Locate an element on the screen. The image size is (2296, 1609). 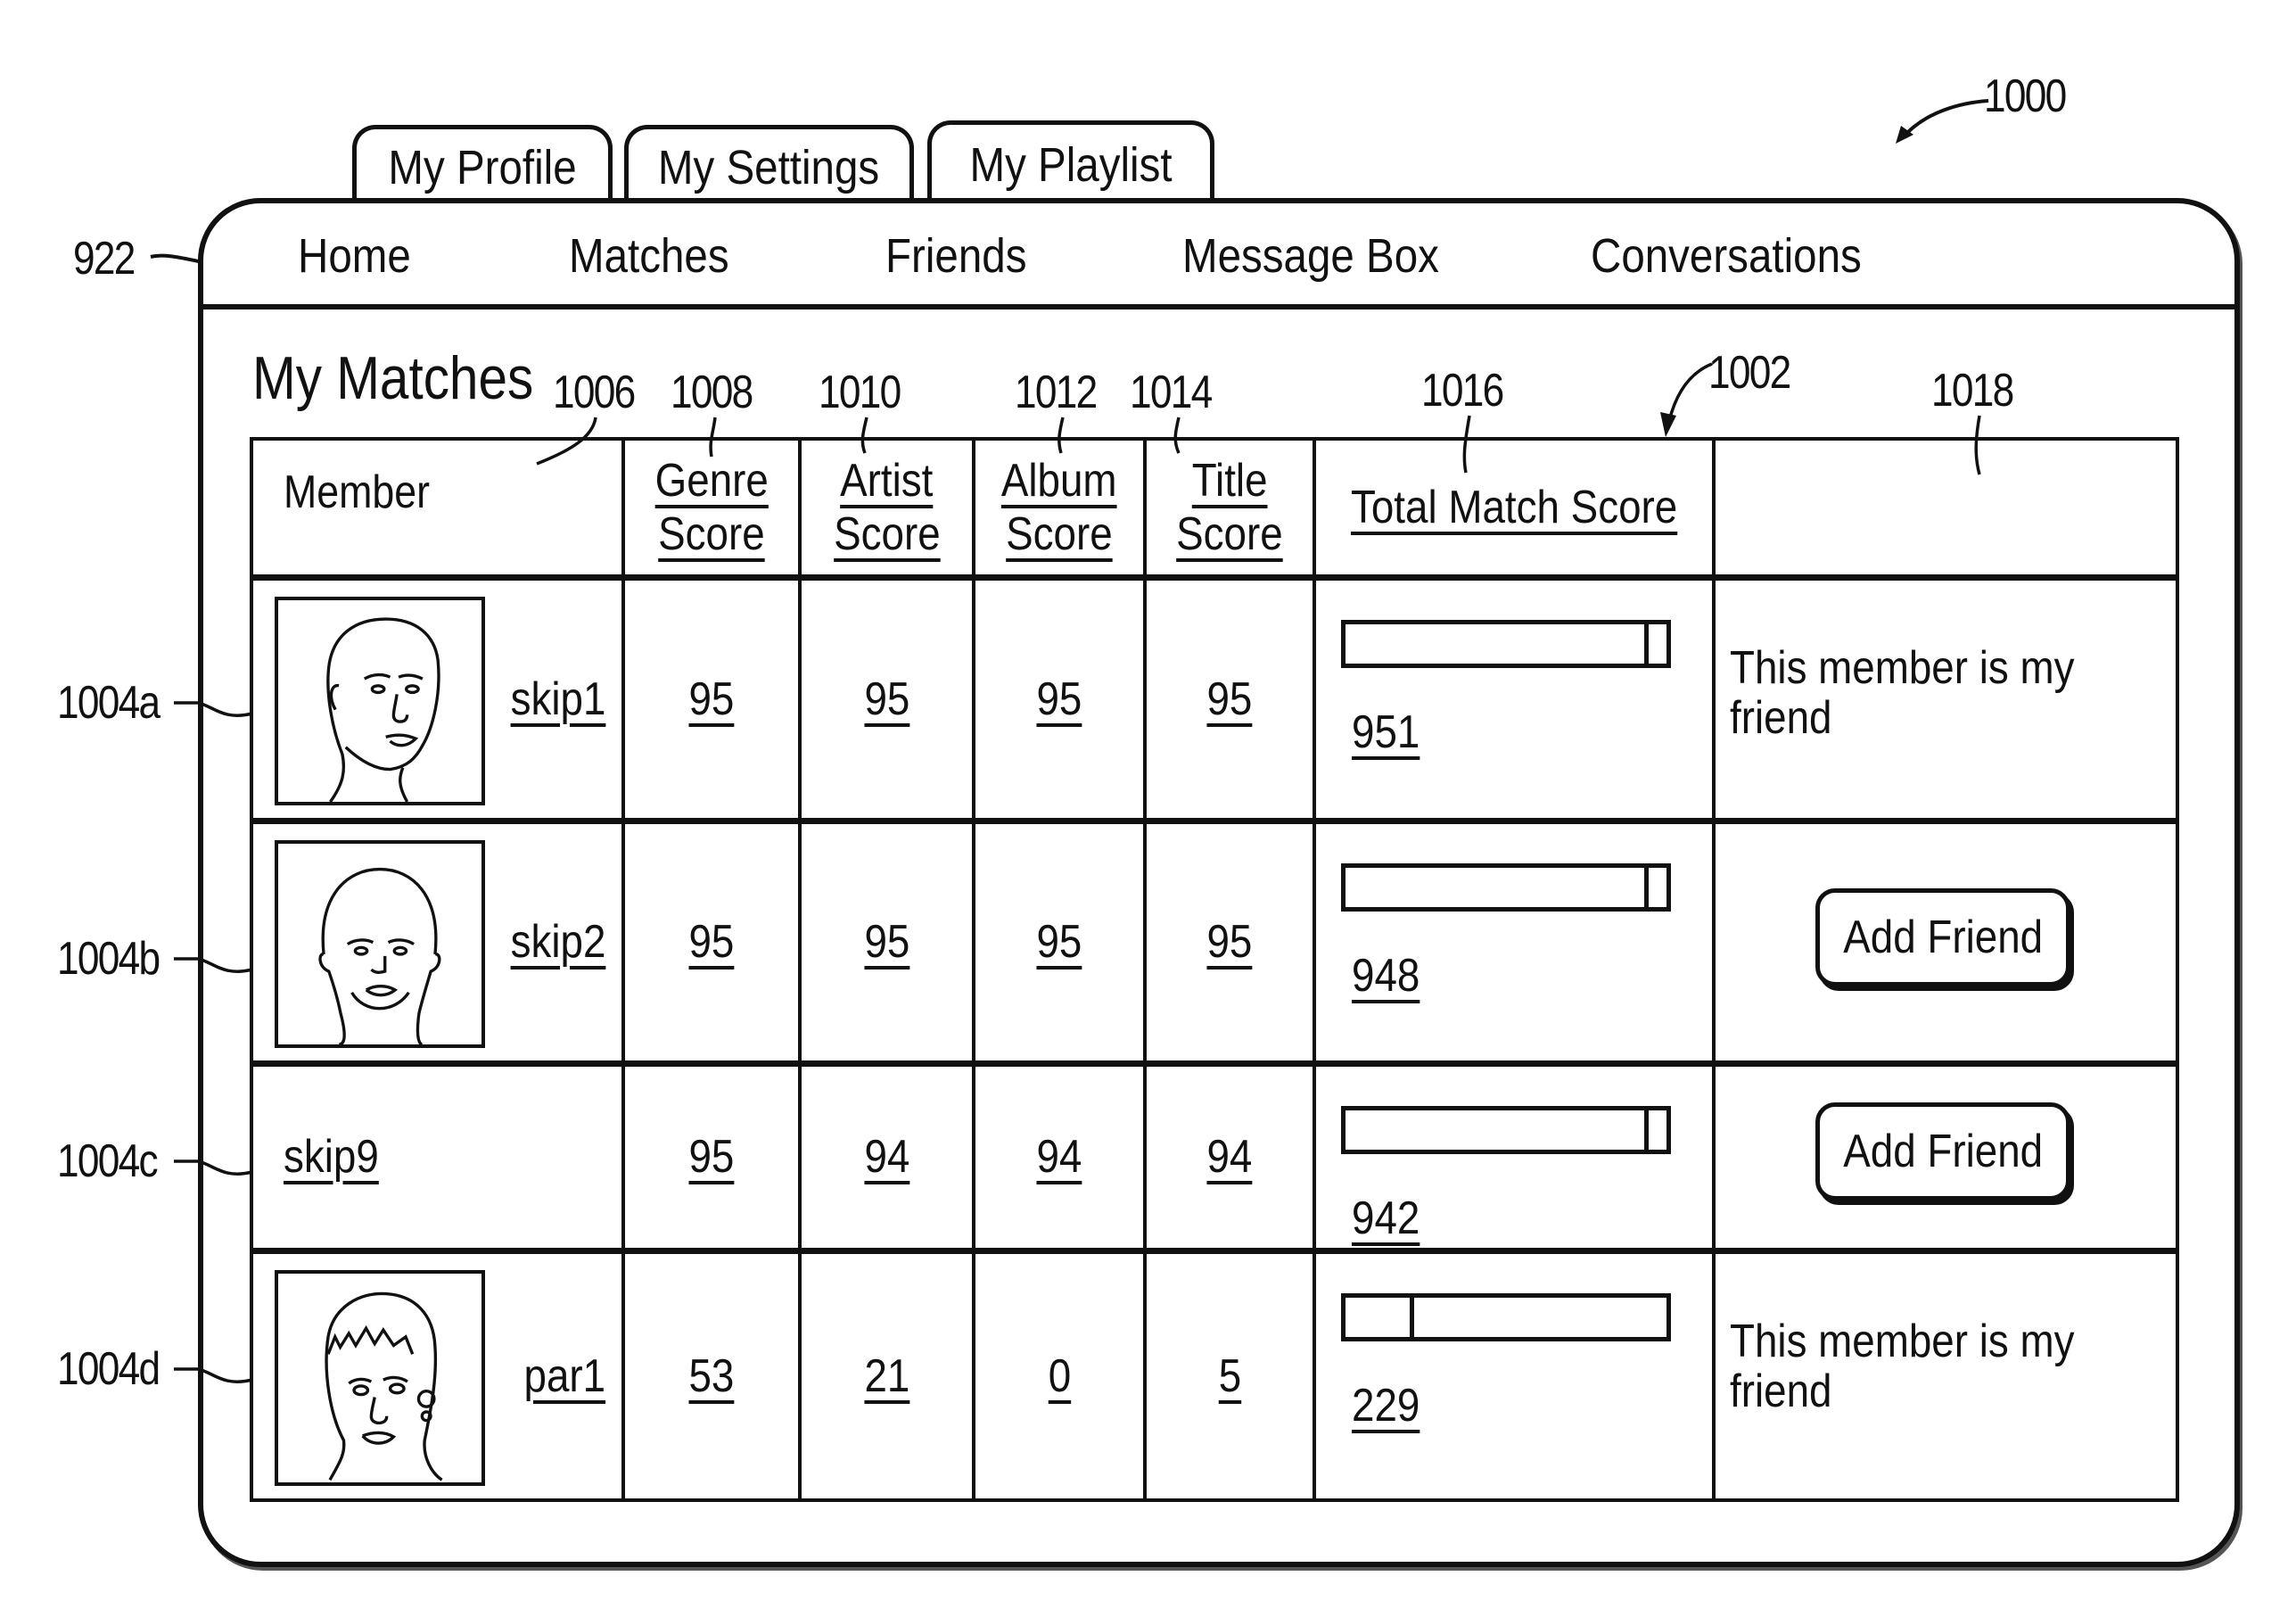
member-name-link: skip1 is located at coordinates (557, 699).